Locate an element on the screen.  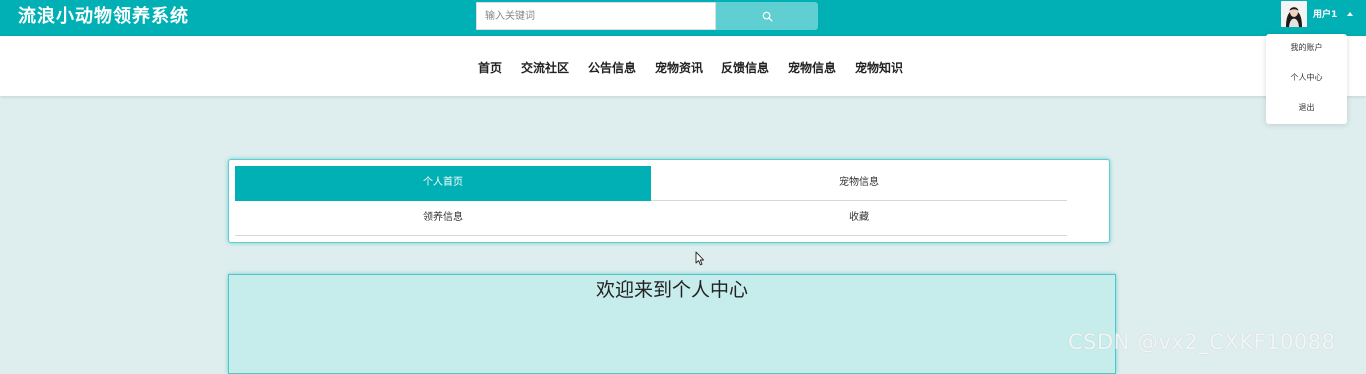
nav-item-pet-news: 宠物资讯 is located at coordinates (679, 68).